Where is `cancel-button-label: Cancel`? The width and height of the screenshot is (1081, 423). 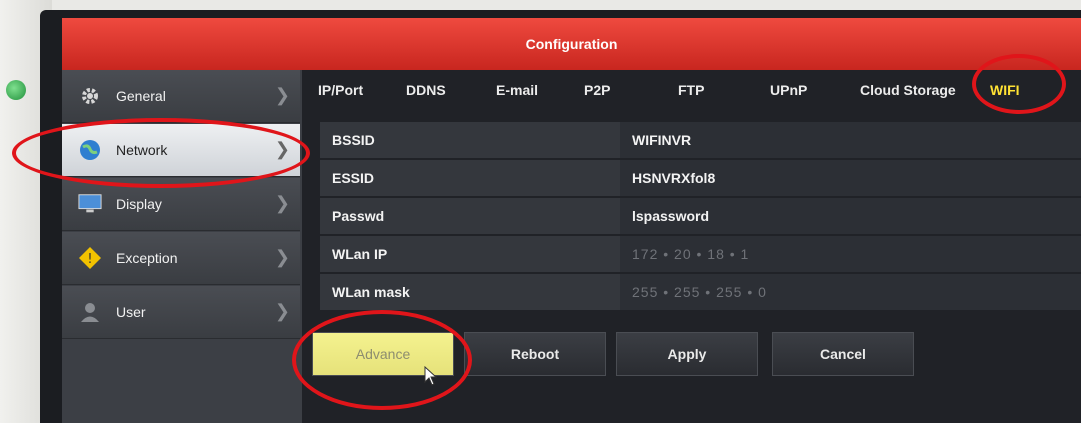
cancel-button-label: Cancel is located at coordinates (843, 354).